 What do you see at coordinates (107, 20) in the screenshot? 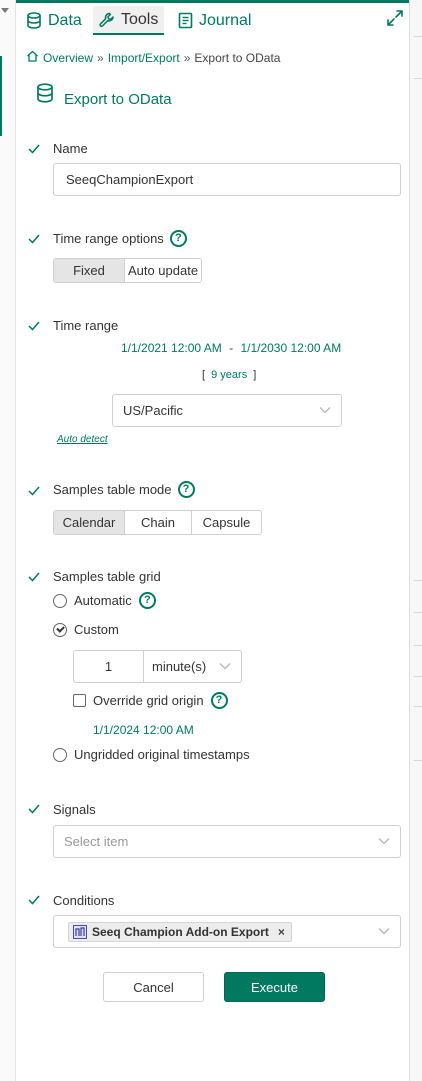
I see `wrench-icon` at bounding box center [107, 20].